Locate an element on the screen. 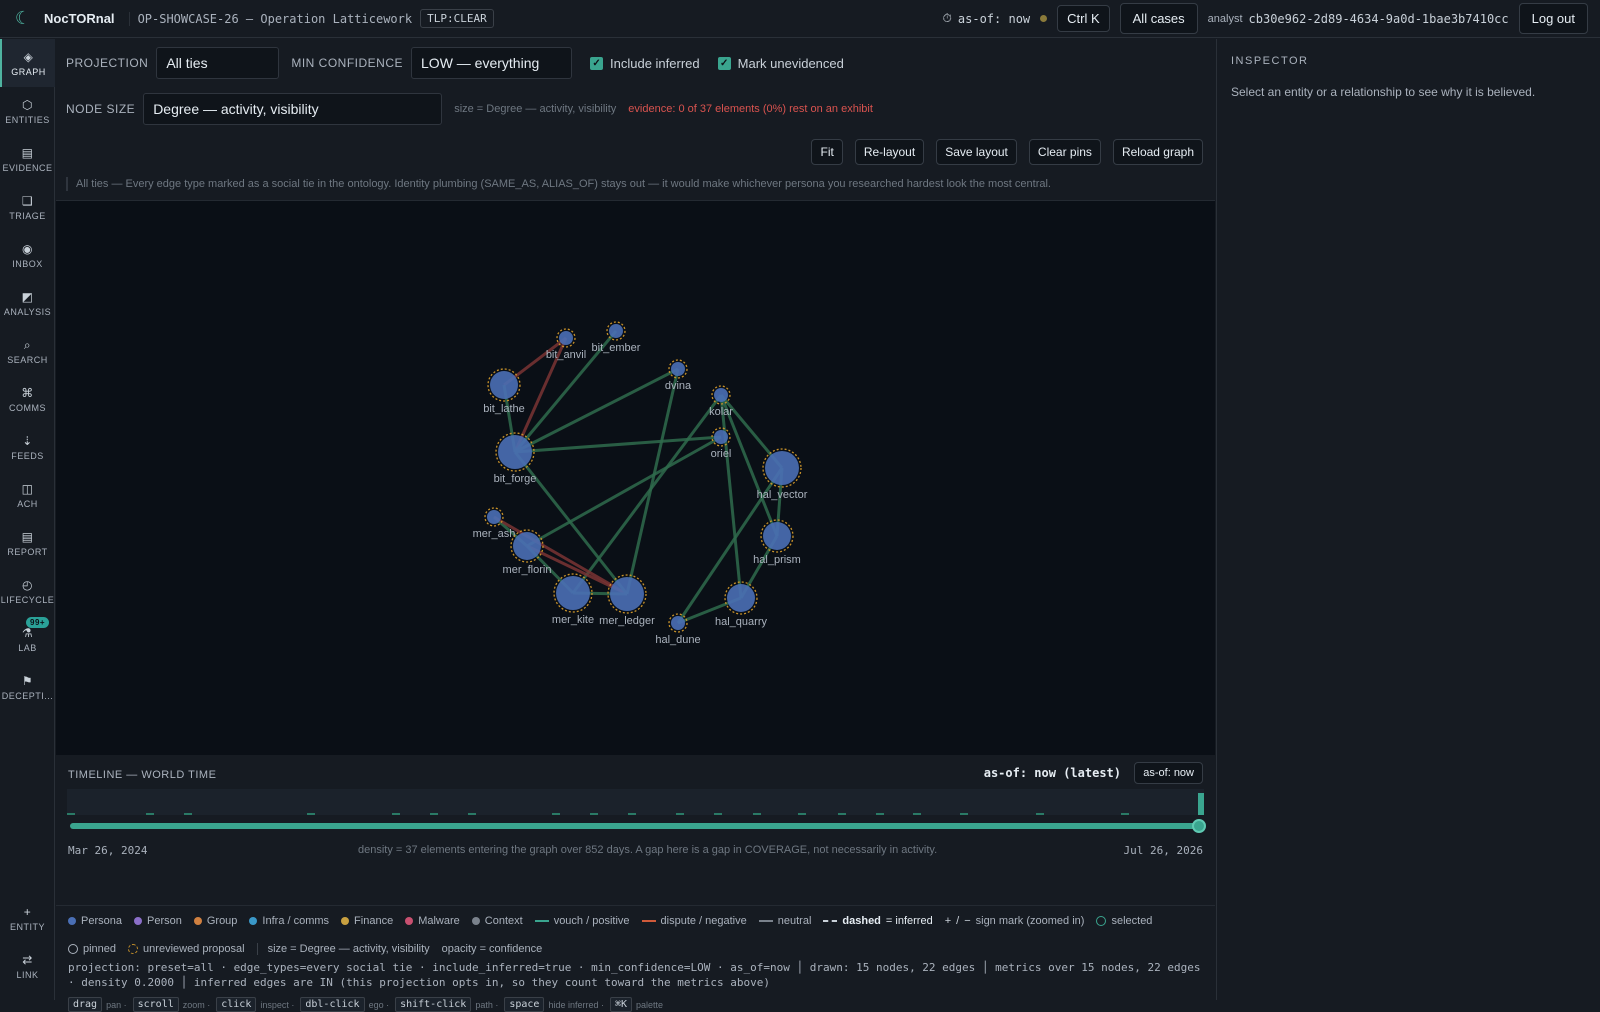 This screenshot has width=1600, height=1012. asof-indicator: ⏱ as-of: now is located at coordinates (987, 18).